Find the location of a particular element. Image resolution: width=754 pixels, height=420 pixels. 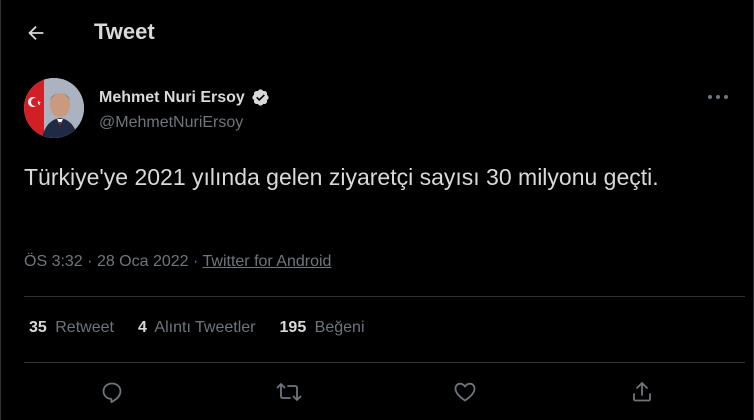

reply-icon is located at coordinates (112, 392).